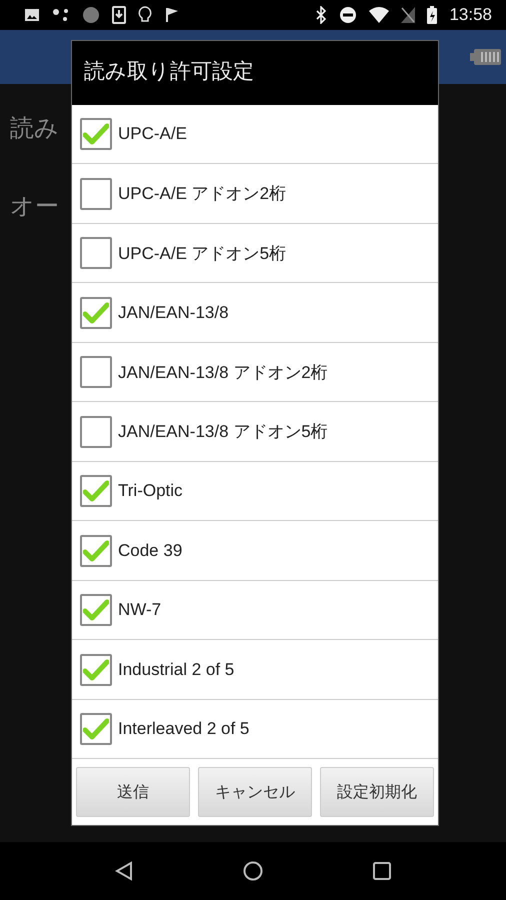  Describe the element at coordinates (150, 491) in the screenshot. I see `checkbox-label: Tri-Optic` at that location.